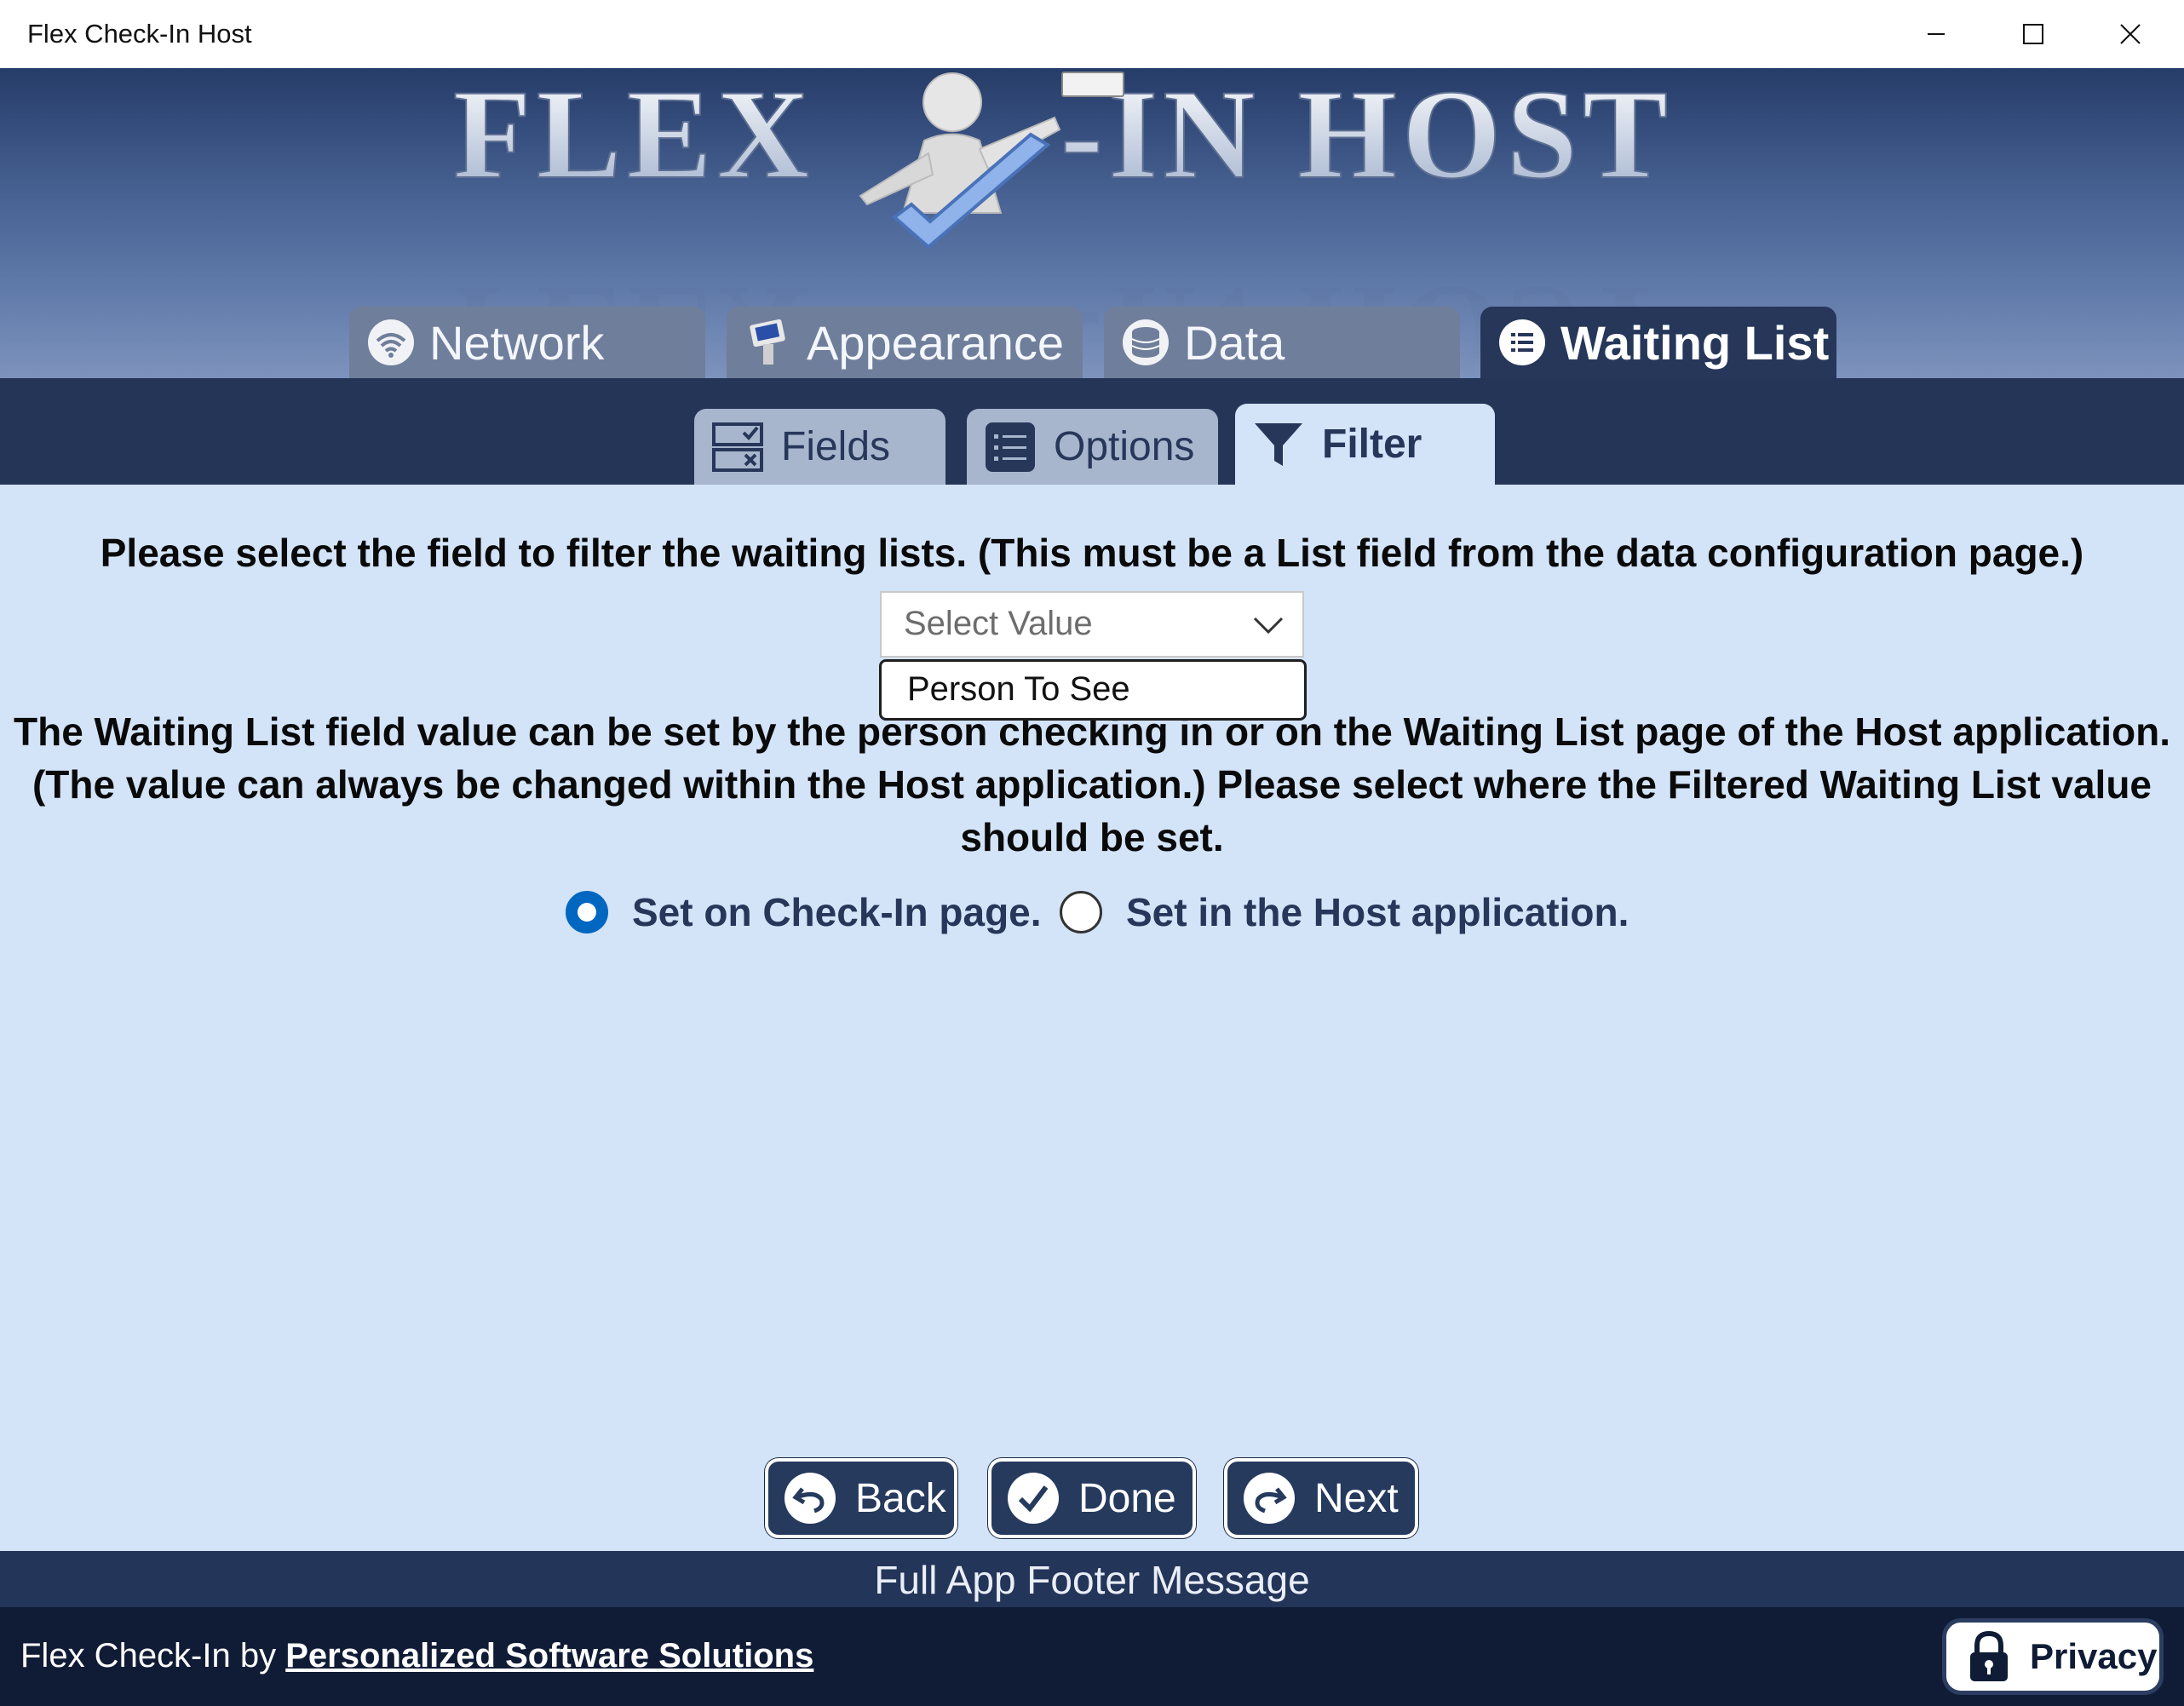 This screenshot has width=2184, height=1706. What do you see at coordinates (1377, 912) in the screenshot?
I see `radio-host-label: Set in the Host application.` at bounding box center [1377, 912].